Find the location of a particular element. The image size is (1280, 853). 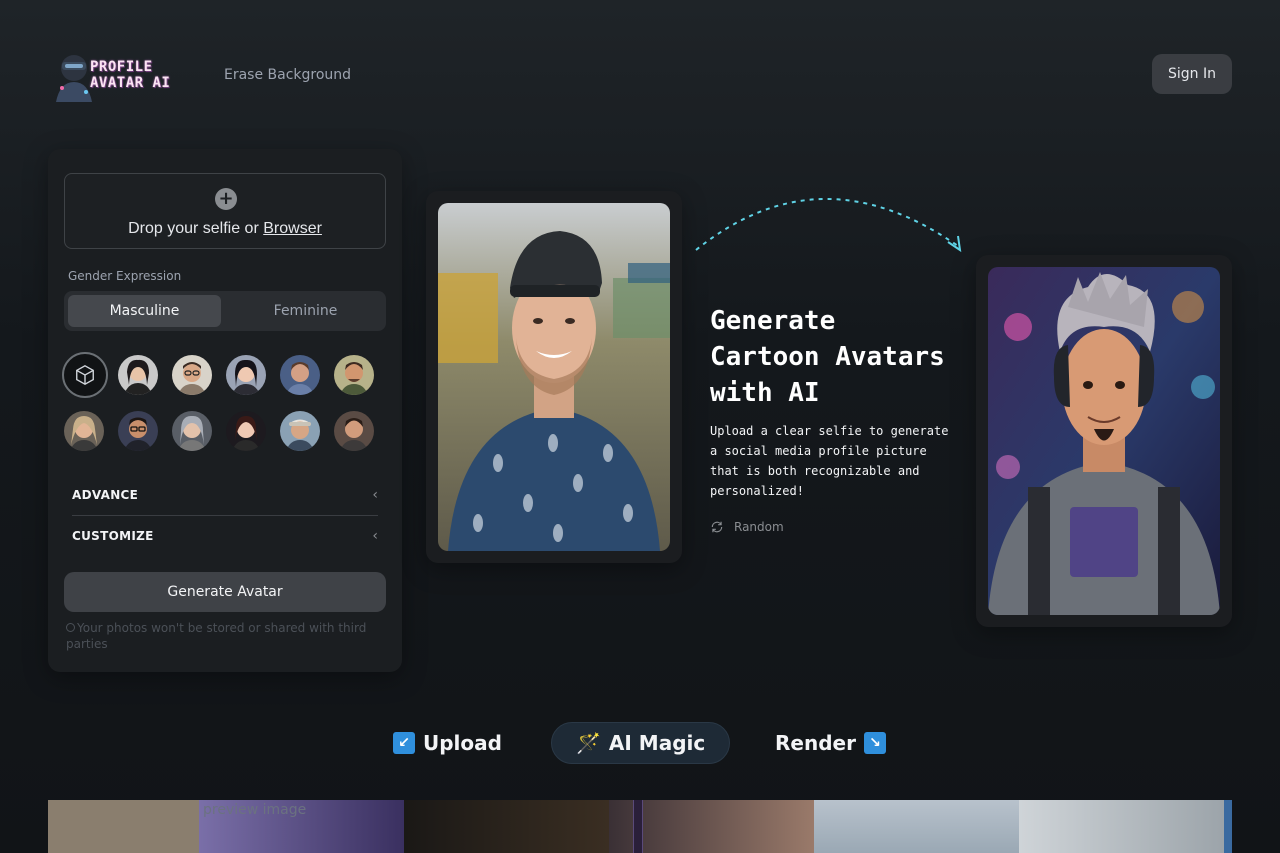

logo-text: PROFILE AVATAR AI is located at coordinates (130, 75).